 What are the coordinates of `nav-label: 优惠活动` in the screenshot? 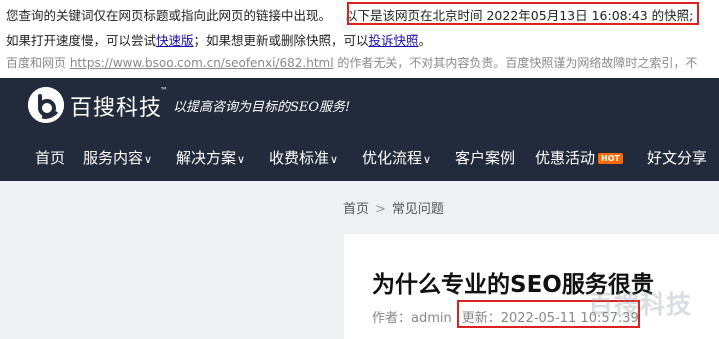 It's located at (565, 158).